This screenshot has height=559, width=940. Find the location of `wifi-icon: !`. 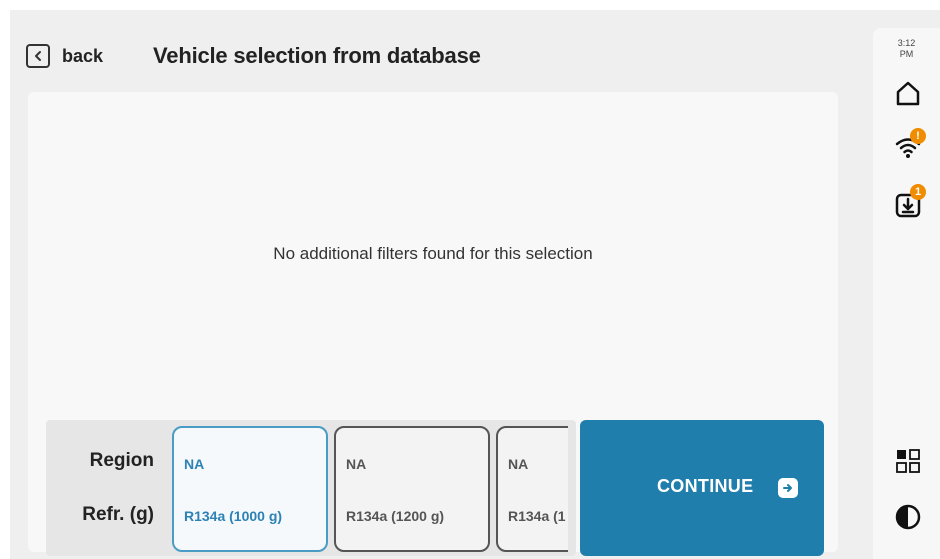

wifi-icon: ! is located at coordinates (909, 145).